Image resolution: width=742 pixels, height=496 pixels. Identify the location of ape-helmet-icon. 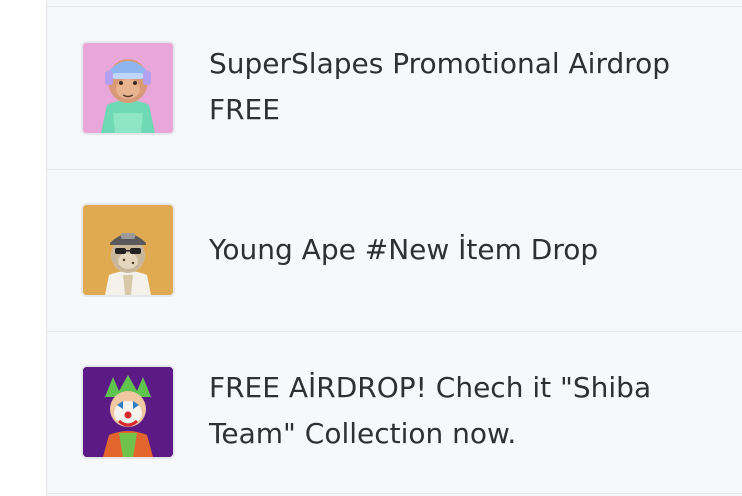
(128, 88).